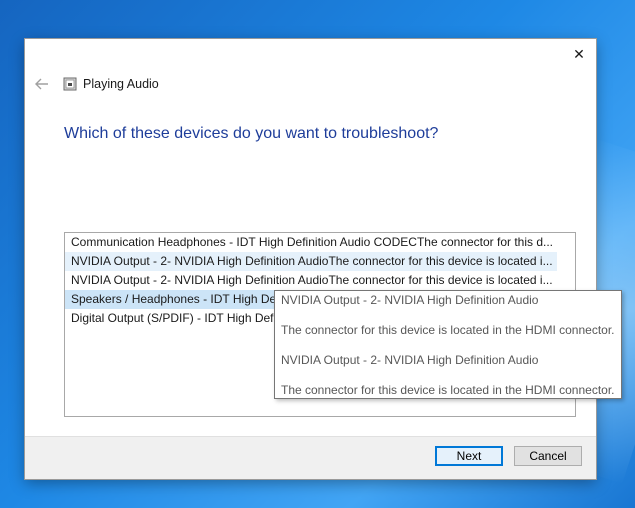 The image size is (635, 508). I want to click on troubleshooter-icon, so click(70, 84).